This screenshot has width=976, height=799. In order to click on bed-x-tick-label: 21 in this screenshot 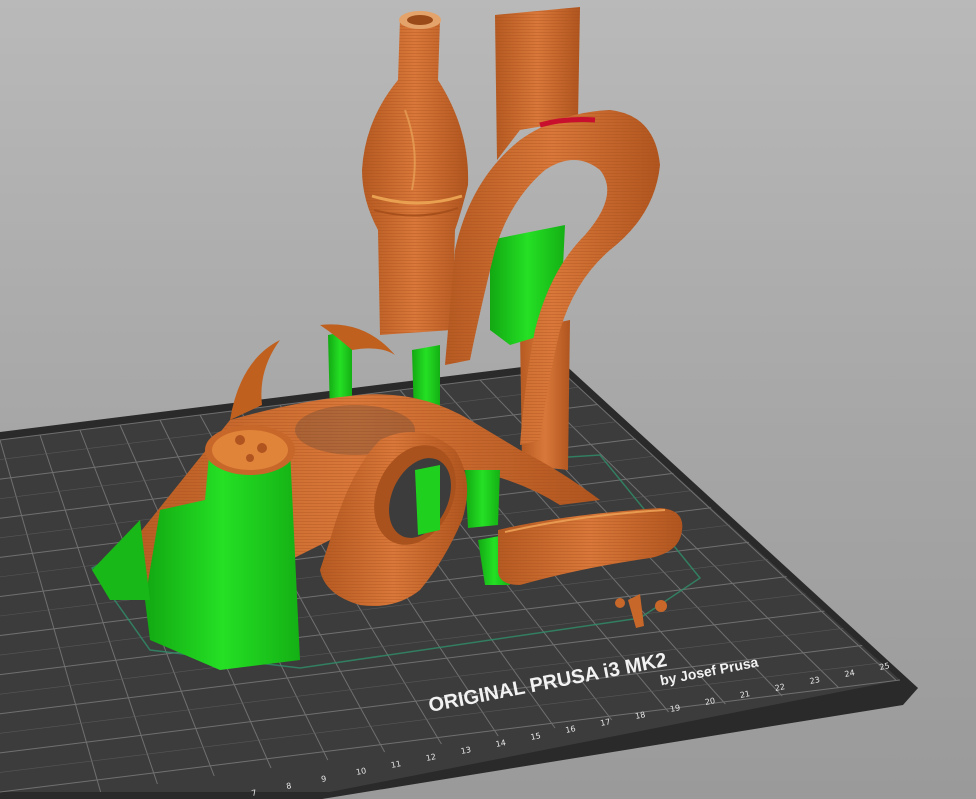, I will do `click(745, 694)`.